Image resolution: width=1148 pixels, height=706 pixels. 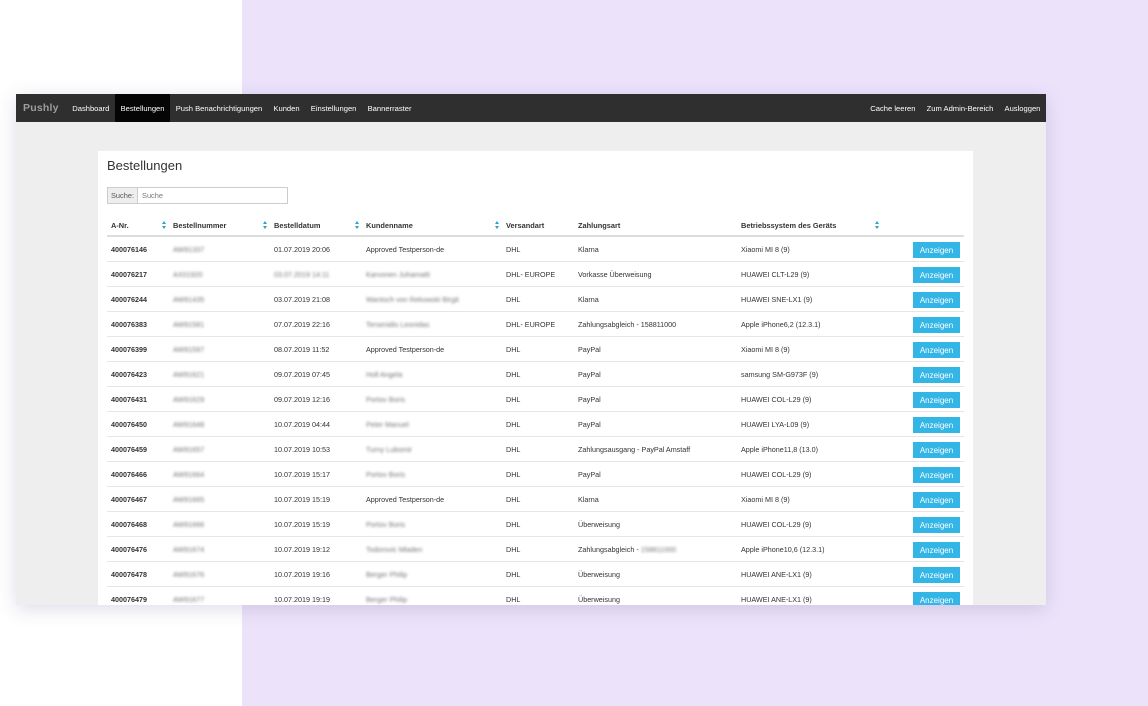 I want to click on order-number-text: AW91435, so click(x=189, y=299).